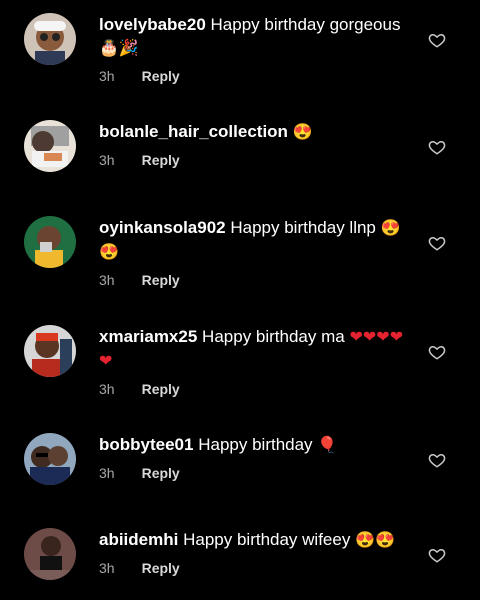  Describe the element at coordinates (273, 336) in the screenshot. I see `comment-message: Happy birthday ma` at that location.